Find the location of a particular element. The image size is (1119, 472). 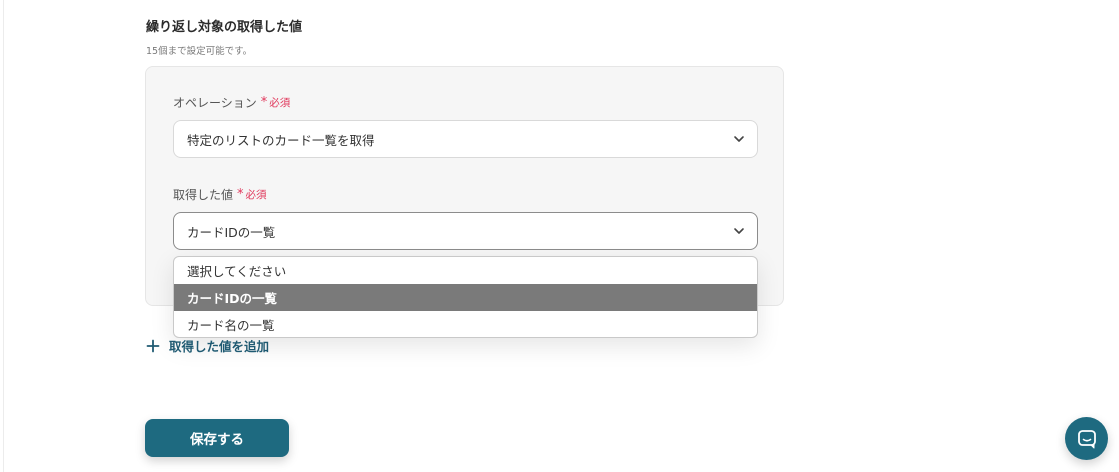

retrieved-value-select-value: カードIDの一覧 is located at coordinates (231, 232).